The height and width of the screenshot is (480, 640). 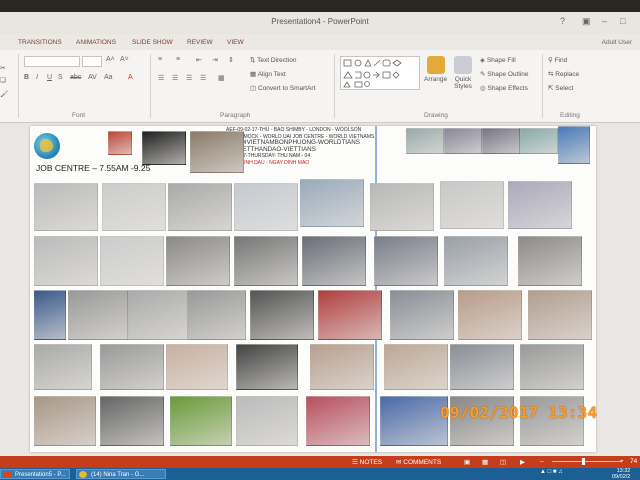 I want to click on strikethrough-button: abc, so click(x=75, y=77).